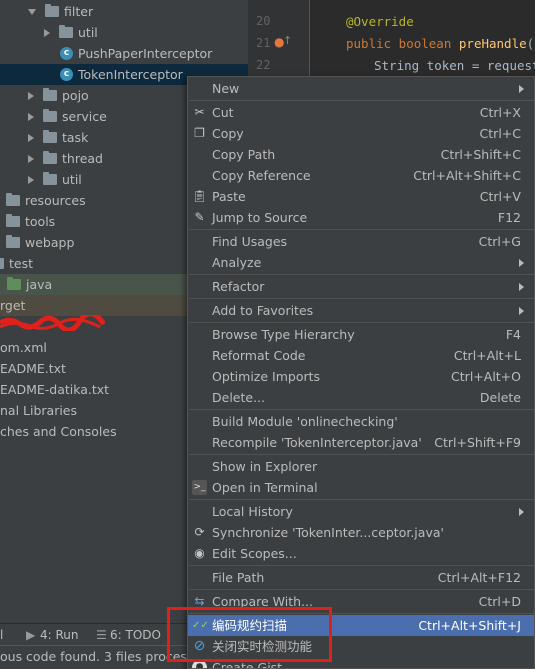 The height and width of the screenshot is (669, 535). Describe the element at coordinates (30, 221) in the screenshot. I see `tree-item-tools: tools` at that location.